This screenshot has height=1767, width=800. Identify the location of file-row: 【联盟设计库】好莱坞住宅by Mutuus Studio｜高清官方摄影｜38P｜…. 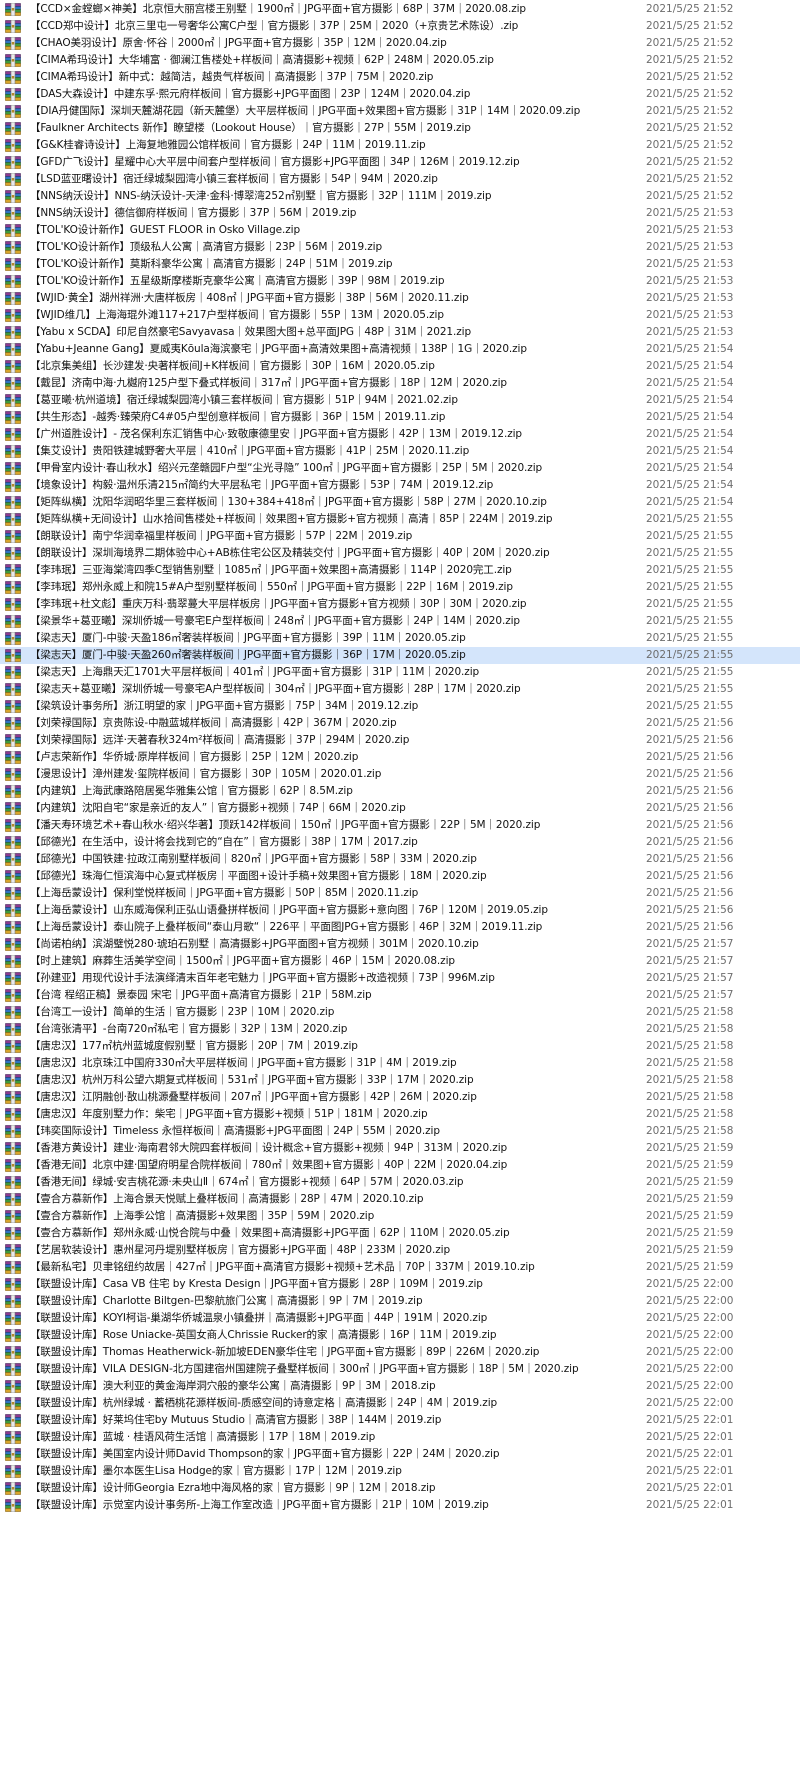
(400, 1420).